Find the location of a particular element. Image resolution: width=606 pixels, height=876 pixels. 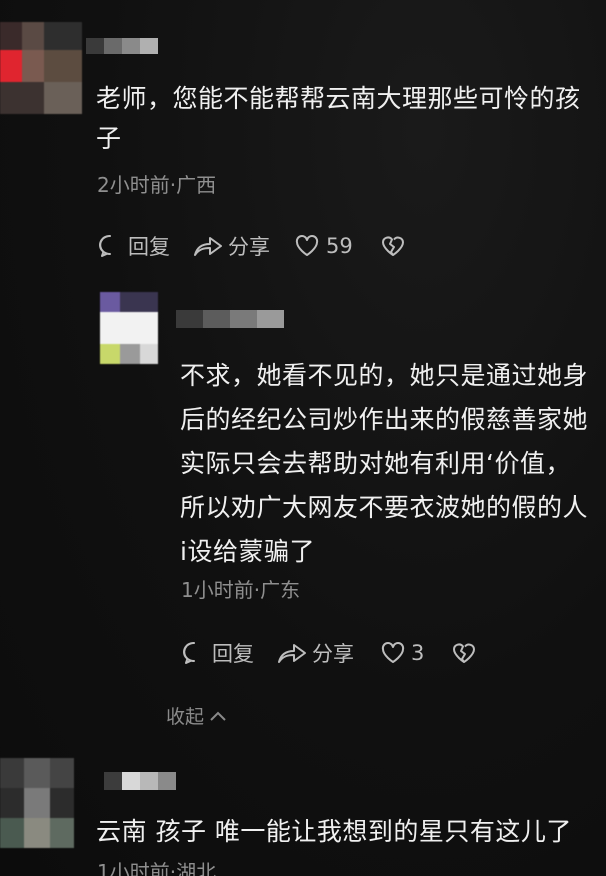

comment-text: 老师，您能不能帮帮云南大理那些可怜的孩 子 is located at coordinates (346, 119).